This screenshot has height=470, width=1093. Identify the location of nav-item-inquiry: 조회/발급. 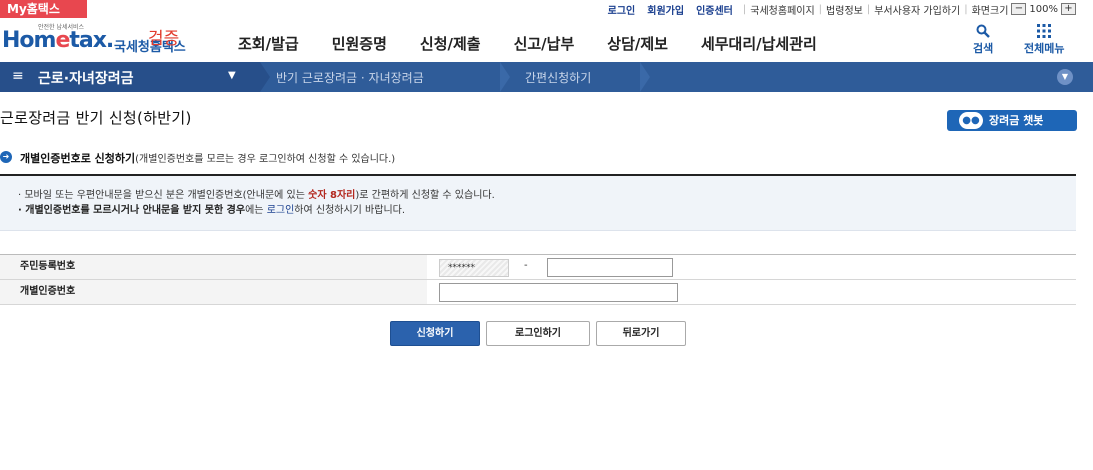
(268, 43).